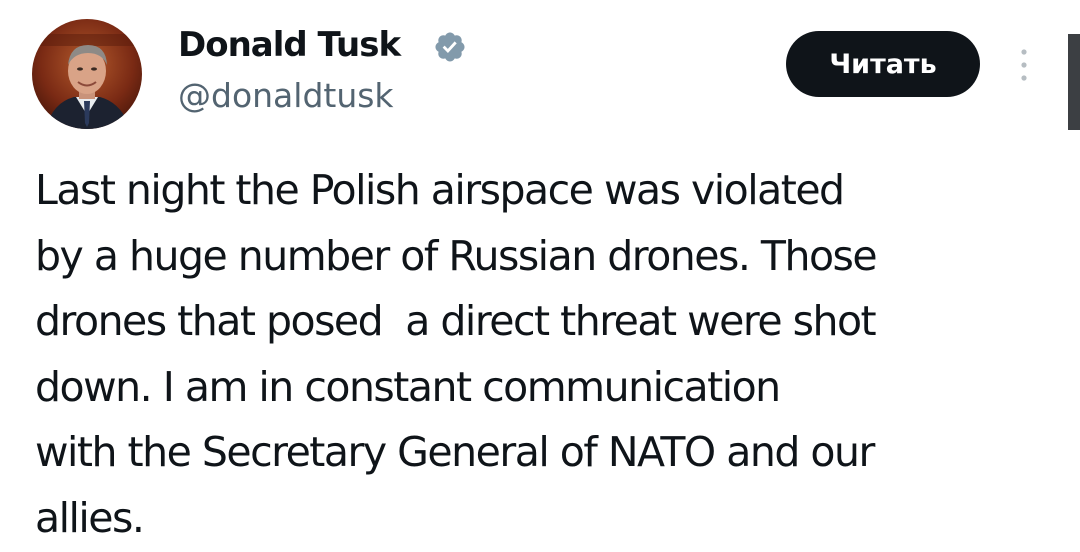 This screenshot has height=552, width=1080. I want to click on profile-photo, so click(87, 74).